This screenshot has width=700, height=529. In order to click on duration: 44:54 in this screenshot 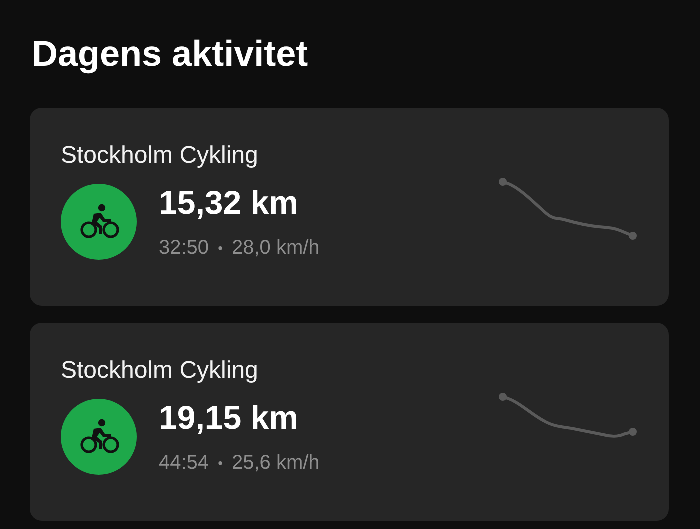, I will do `click(184, 463)`.